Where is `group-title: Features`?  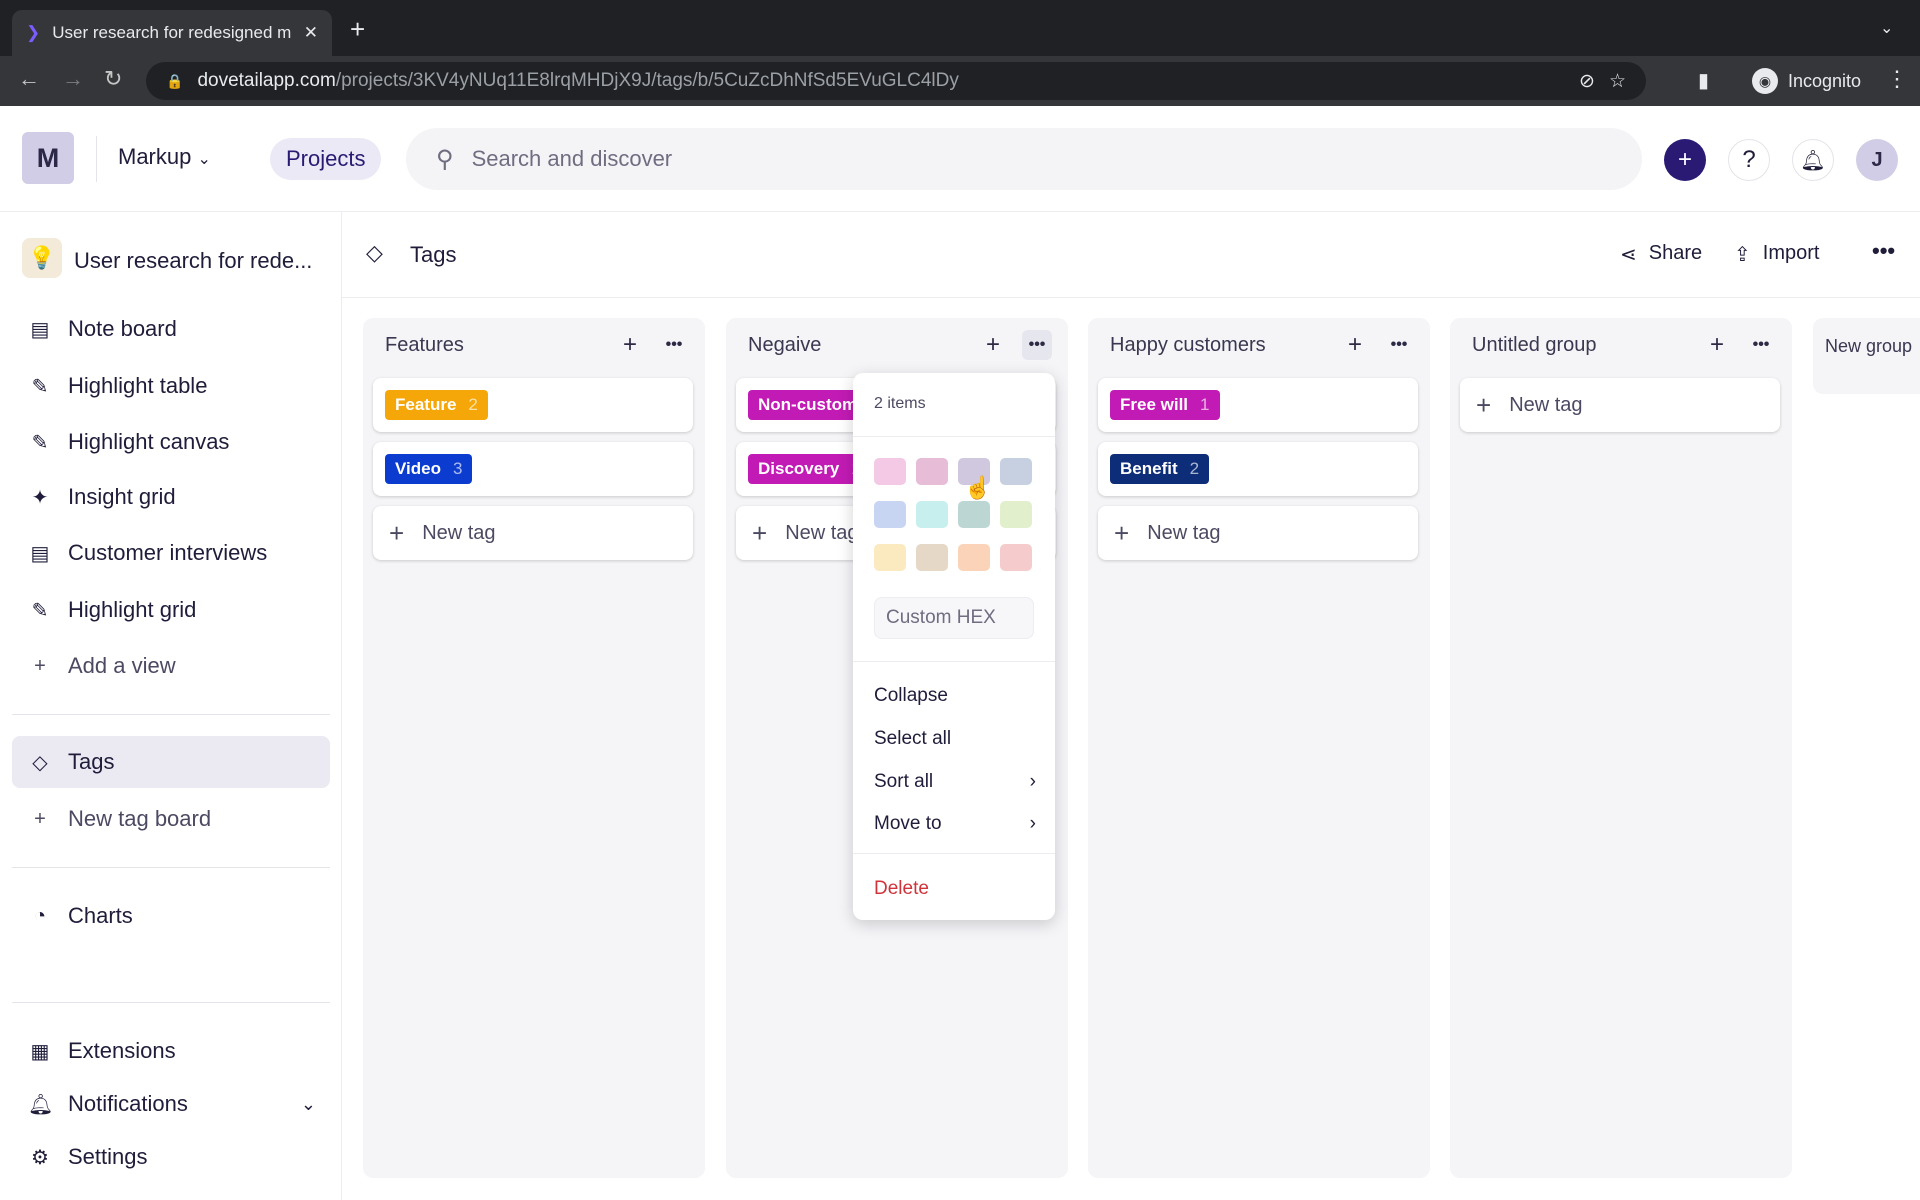
group-title: Features is located at coordinates (424, 345).